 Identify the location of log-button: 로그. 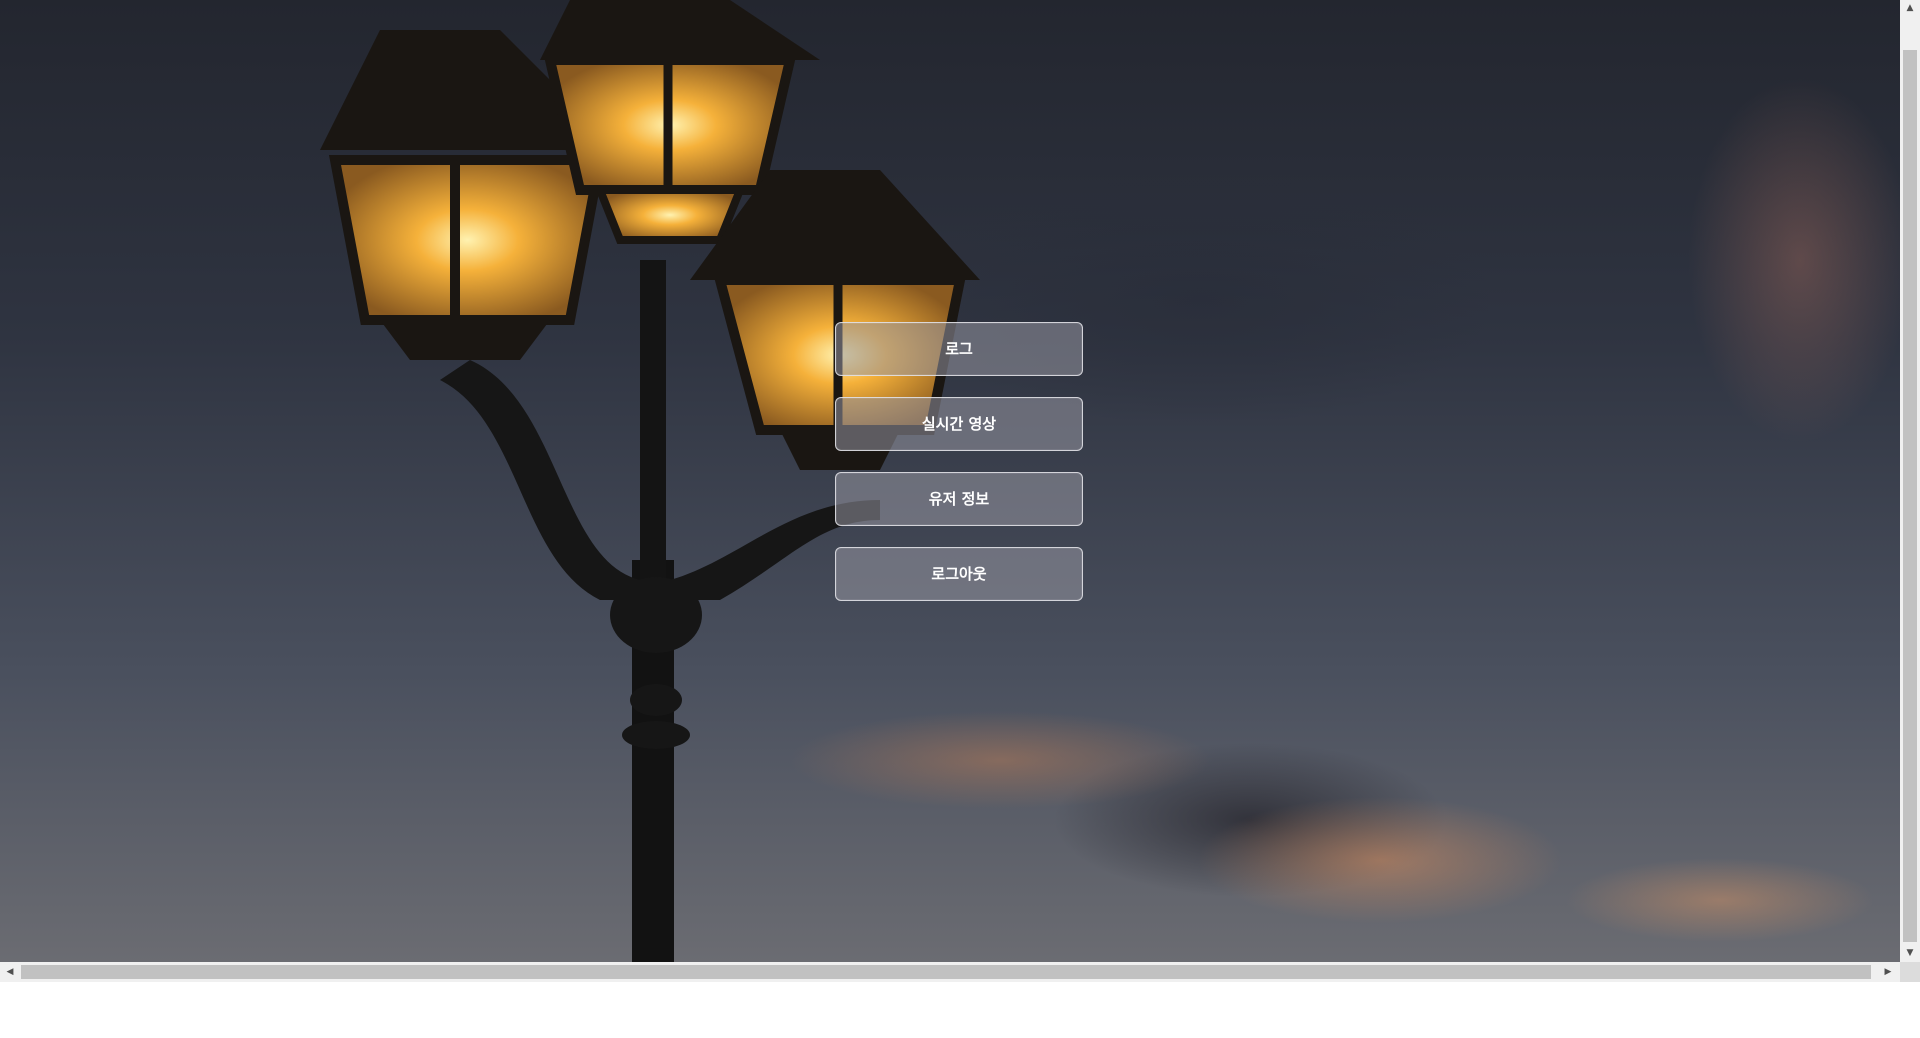
(959, 349).